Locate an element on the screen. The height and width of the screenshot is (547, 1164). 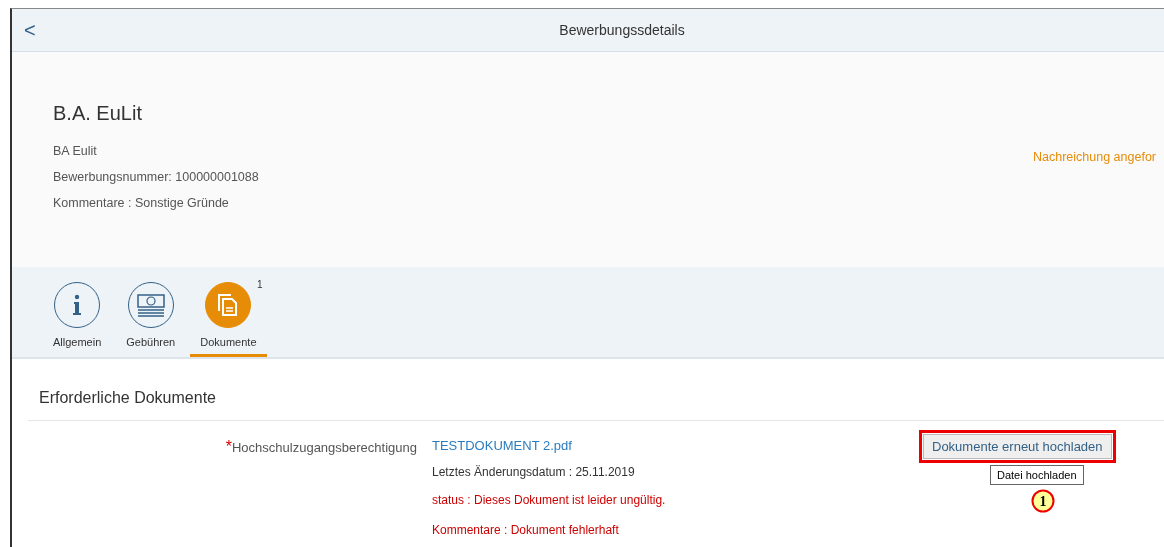
object-title: B.A. EuLit is located at coordinates (98, 113).